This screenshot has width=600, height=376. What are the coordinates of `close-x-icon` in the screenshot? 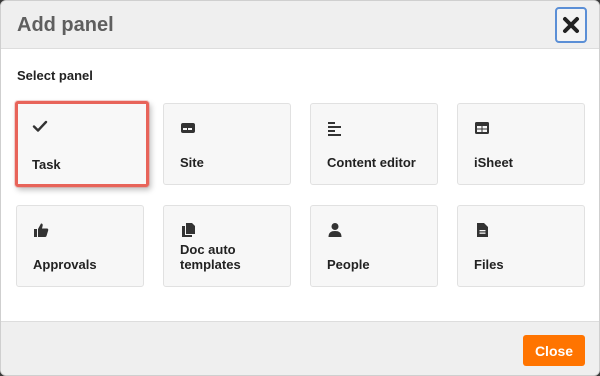 It's located at (571, 25).